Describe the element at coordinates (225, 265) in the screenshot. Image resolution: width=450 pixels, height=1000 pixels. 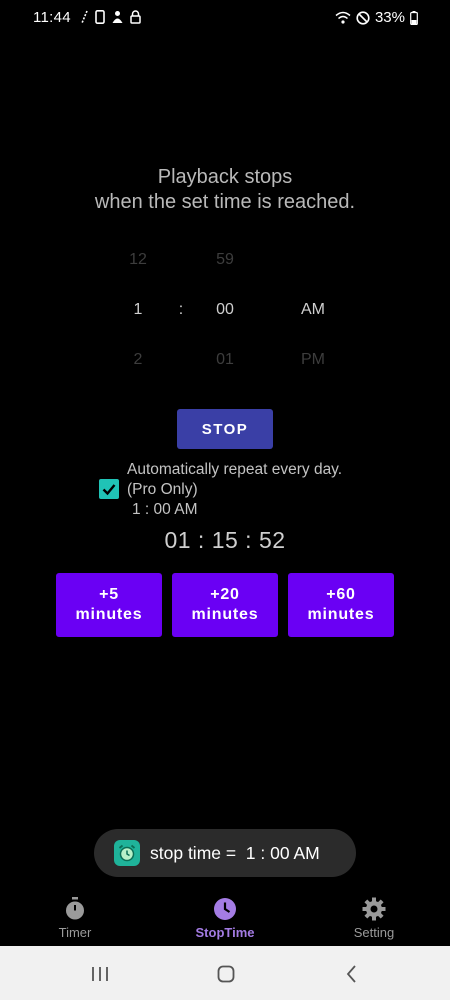
I see `minute-prev: 59` at that location.